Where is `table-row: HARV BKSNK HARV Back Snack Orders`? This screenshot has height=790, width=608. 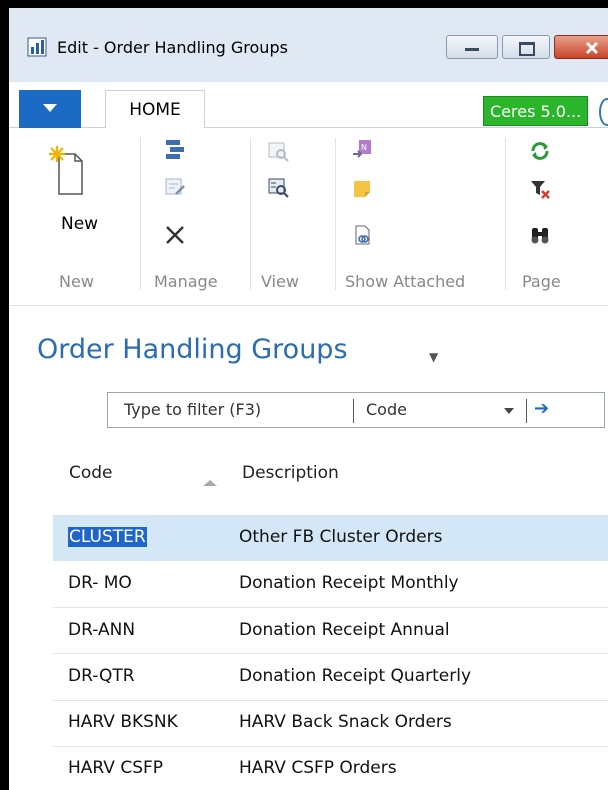
table-row: HARV BKSNK HARV Back Snack Orders is located at coordinates (330, 723).